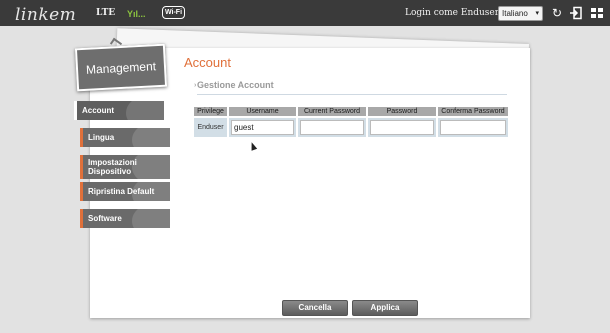 The width and height of the screenshot is (610, 333). I want to click on language-select: Italiano ▾, so click(520, 13).